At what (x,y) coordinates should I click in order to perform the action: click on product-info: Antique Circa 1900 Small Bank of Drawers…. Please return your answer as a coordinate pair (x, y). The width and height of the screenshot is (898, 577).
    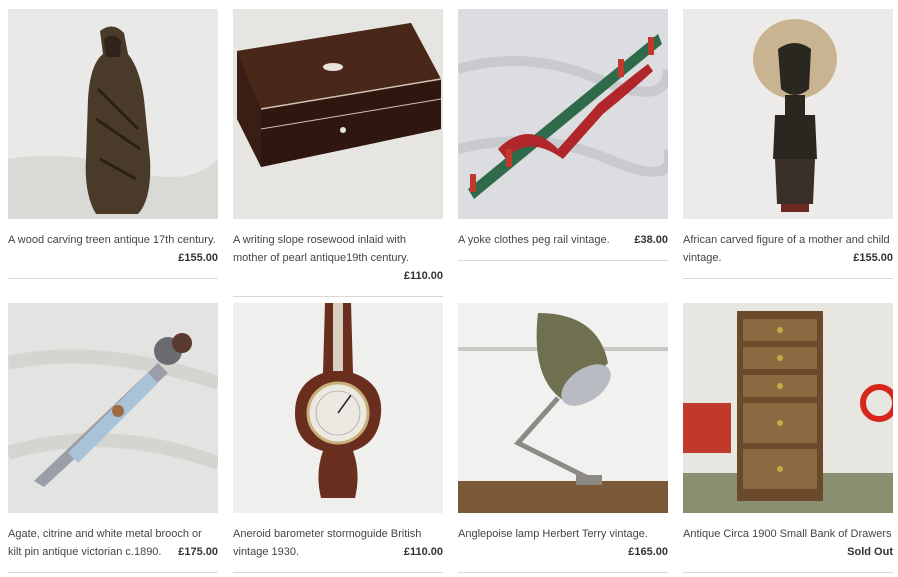
    Looking at the image, I should click on (788, 541).